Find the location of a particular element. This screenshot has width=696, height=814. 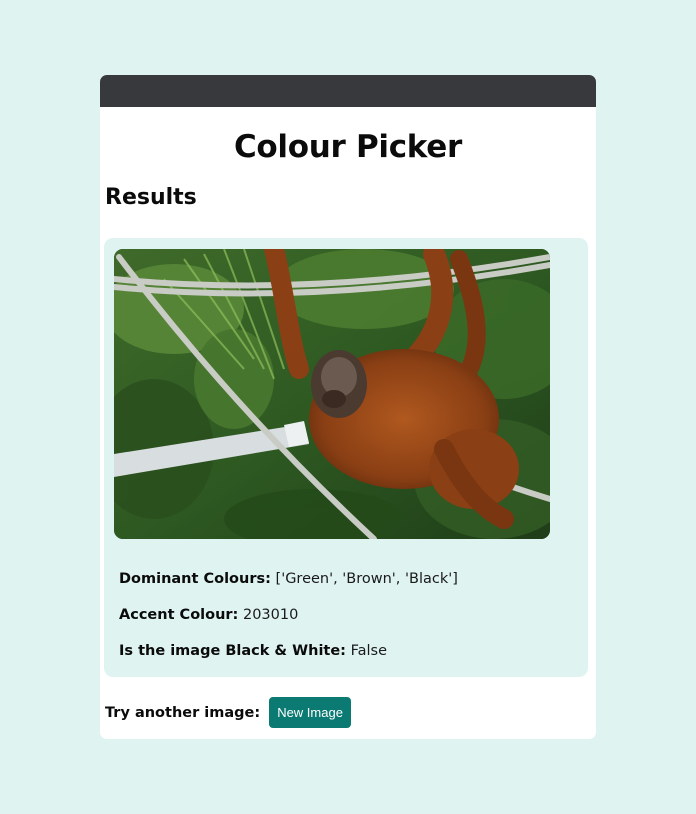

new-image-button: New Image is located at coordinates (310, 712).